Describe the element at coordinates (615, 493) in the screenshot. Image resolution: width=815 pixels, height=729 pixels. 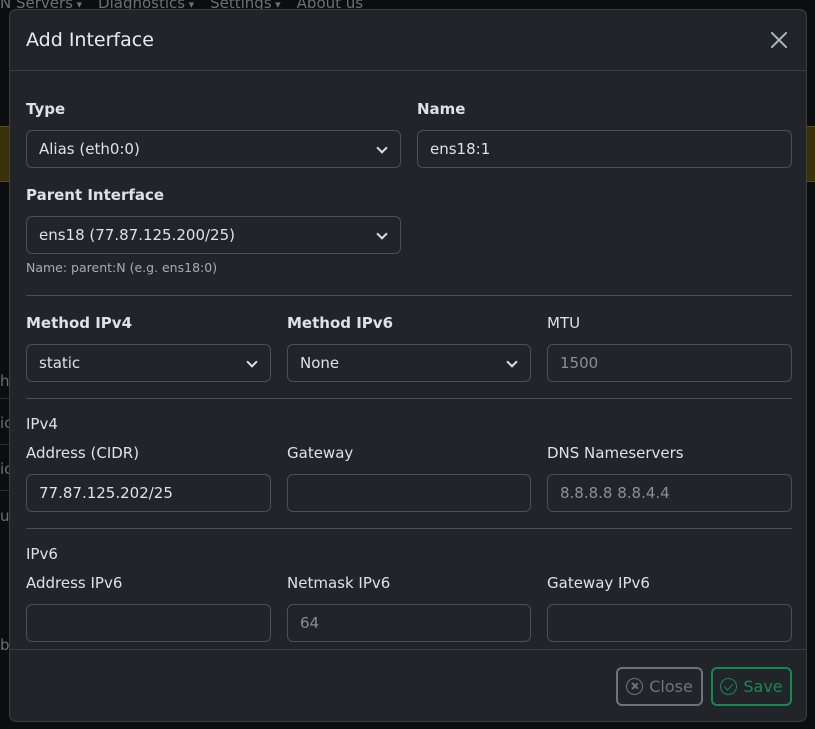
I see `dns-nameservers-placeholder: 8.8.8.8 8.8.4.4` at that location.